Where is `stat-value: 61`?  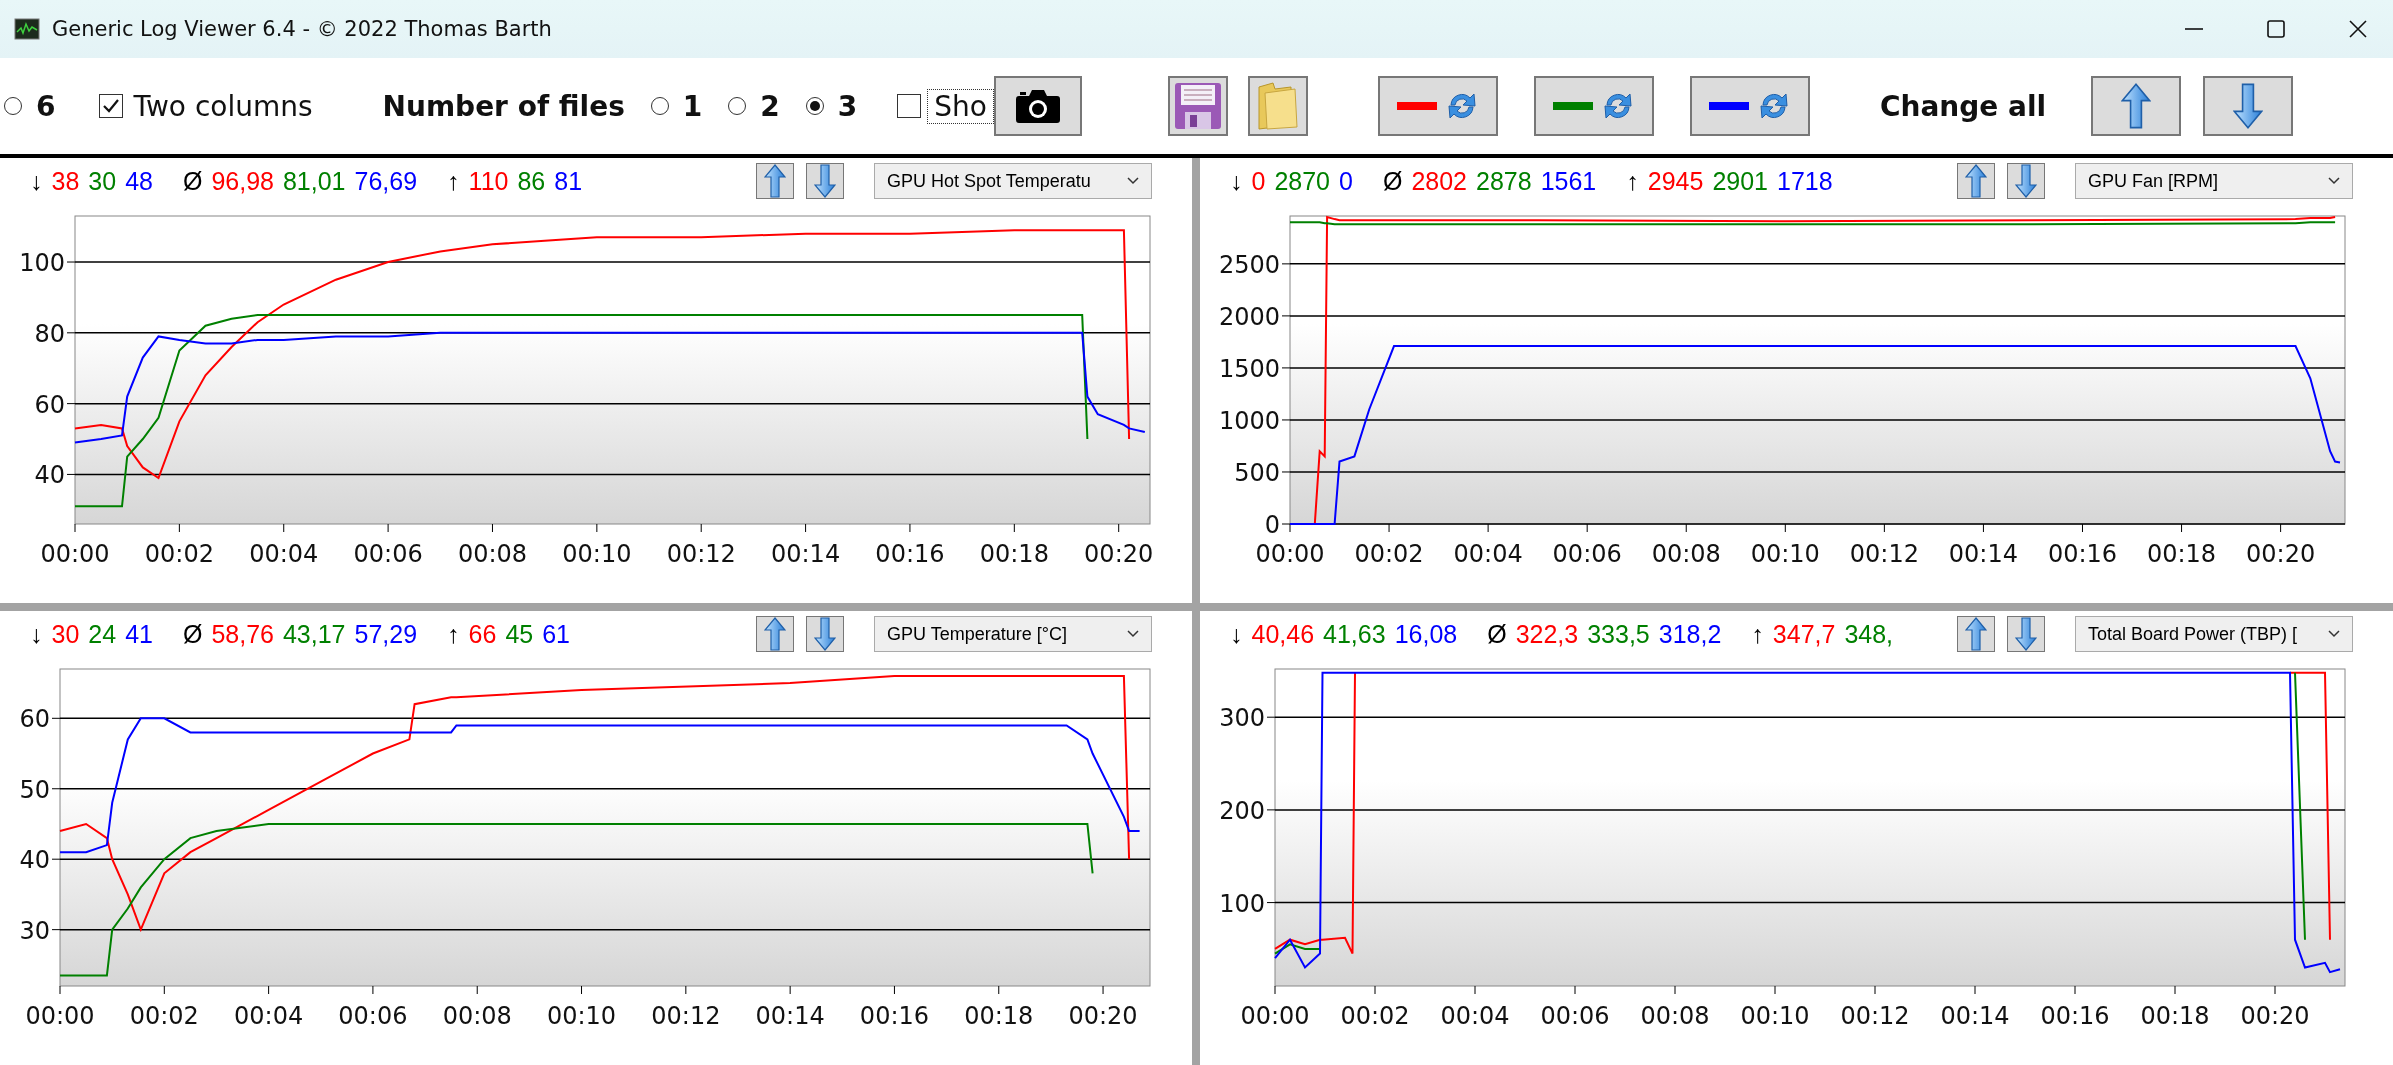
stat-value: 61 is located at coordinates (556, 634).